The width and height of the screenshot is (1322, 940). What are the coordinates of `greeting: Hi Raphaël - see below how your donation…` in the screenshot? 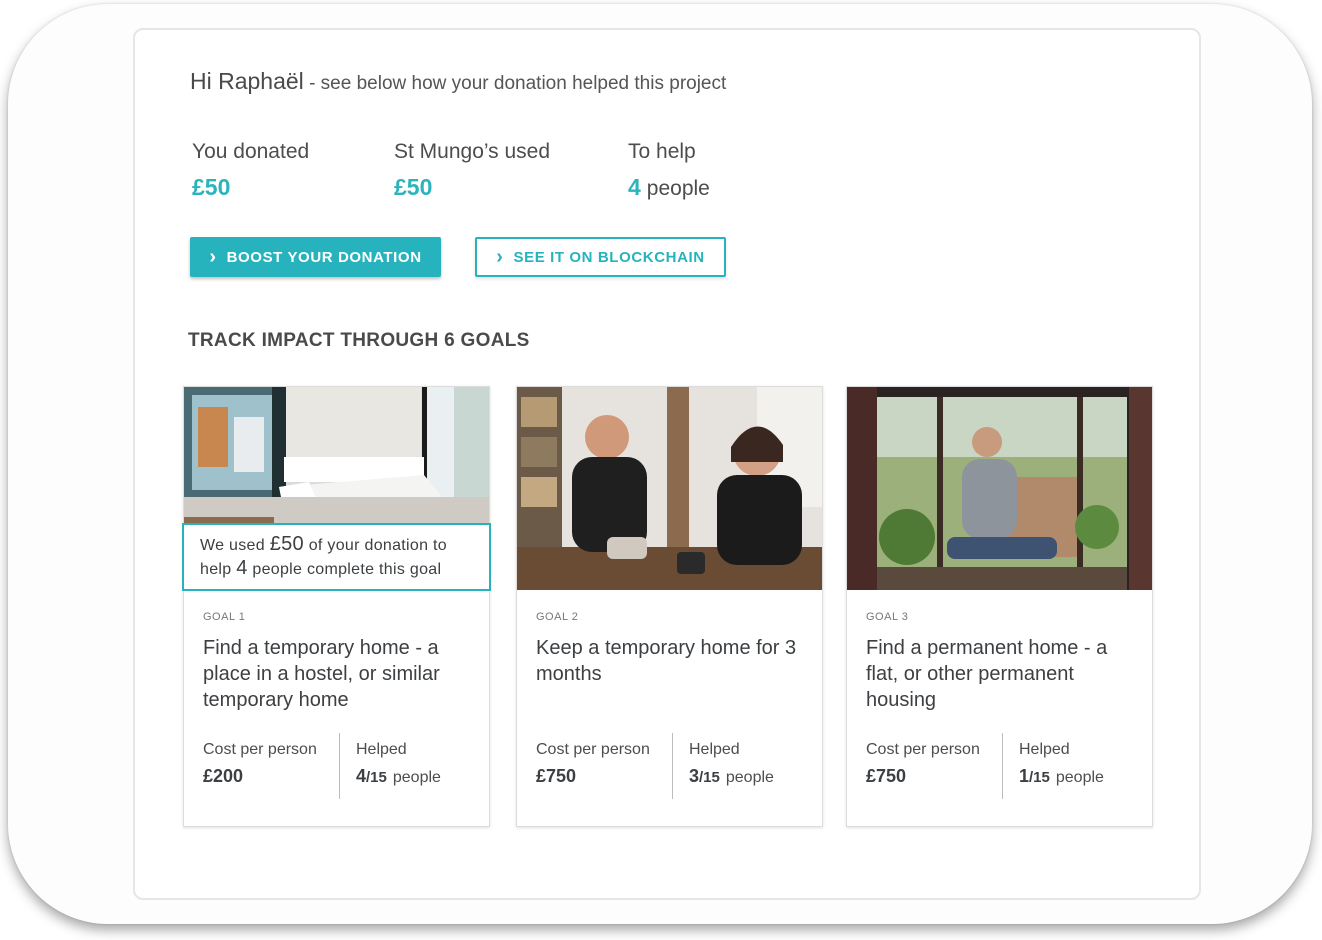 It's located at (458, 81).